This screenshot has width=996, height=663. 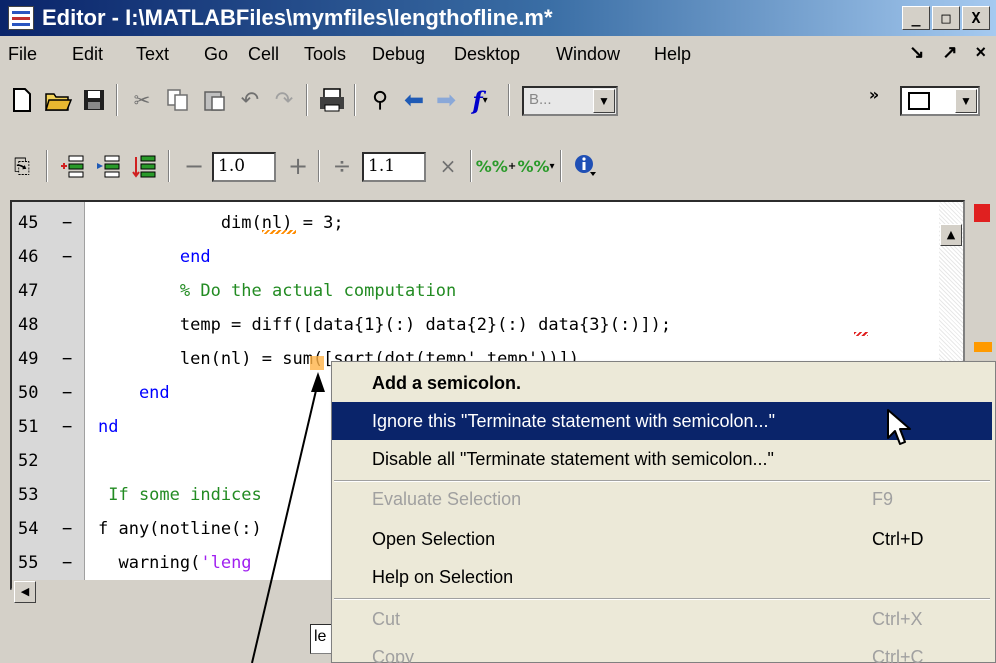 I want to click on menu-item-shortcut: Ctrl+D, so click(x=898, y=539).